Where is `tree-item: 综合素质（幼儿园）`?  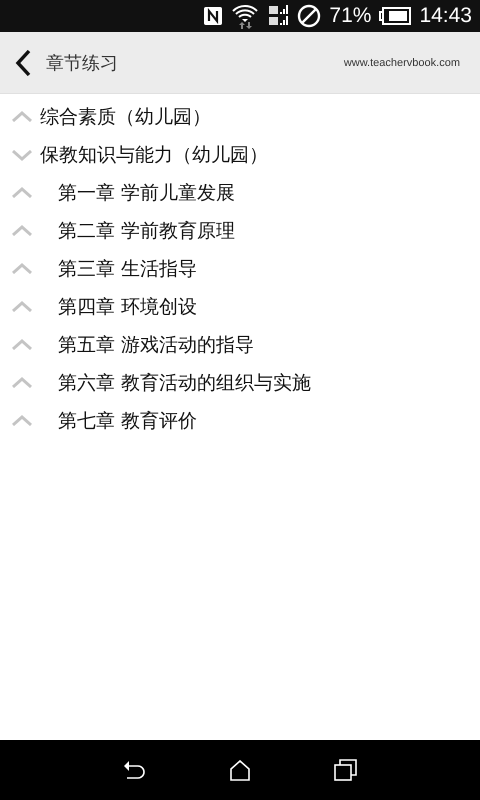
tree-item: 综合素质（幼儿园） is located at coordinates (125, 117).